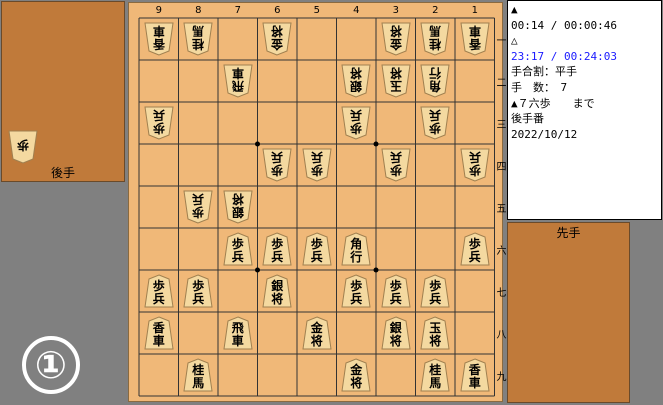  Describe the element at coordinates (544, 134) in the screenshot. I see `game-date: 2022/10/12` at that location.